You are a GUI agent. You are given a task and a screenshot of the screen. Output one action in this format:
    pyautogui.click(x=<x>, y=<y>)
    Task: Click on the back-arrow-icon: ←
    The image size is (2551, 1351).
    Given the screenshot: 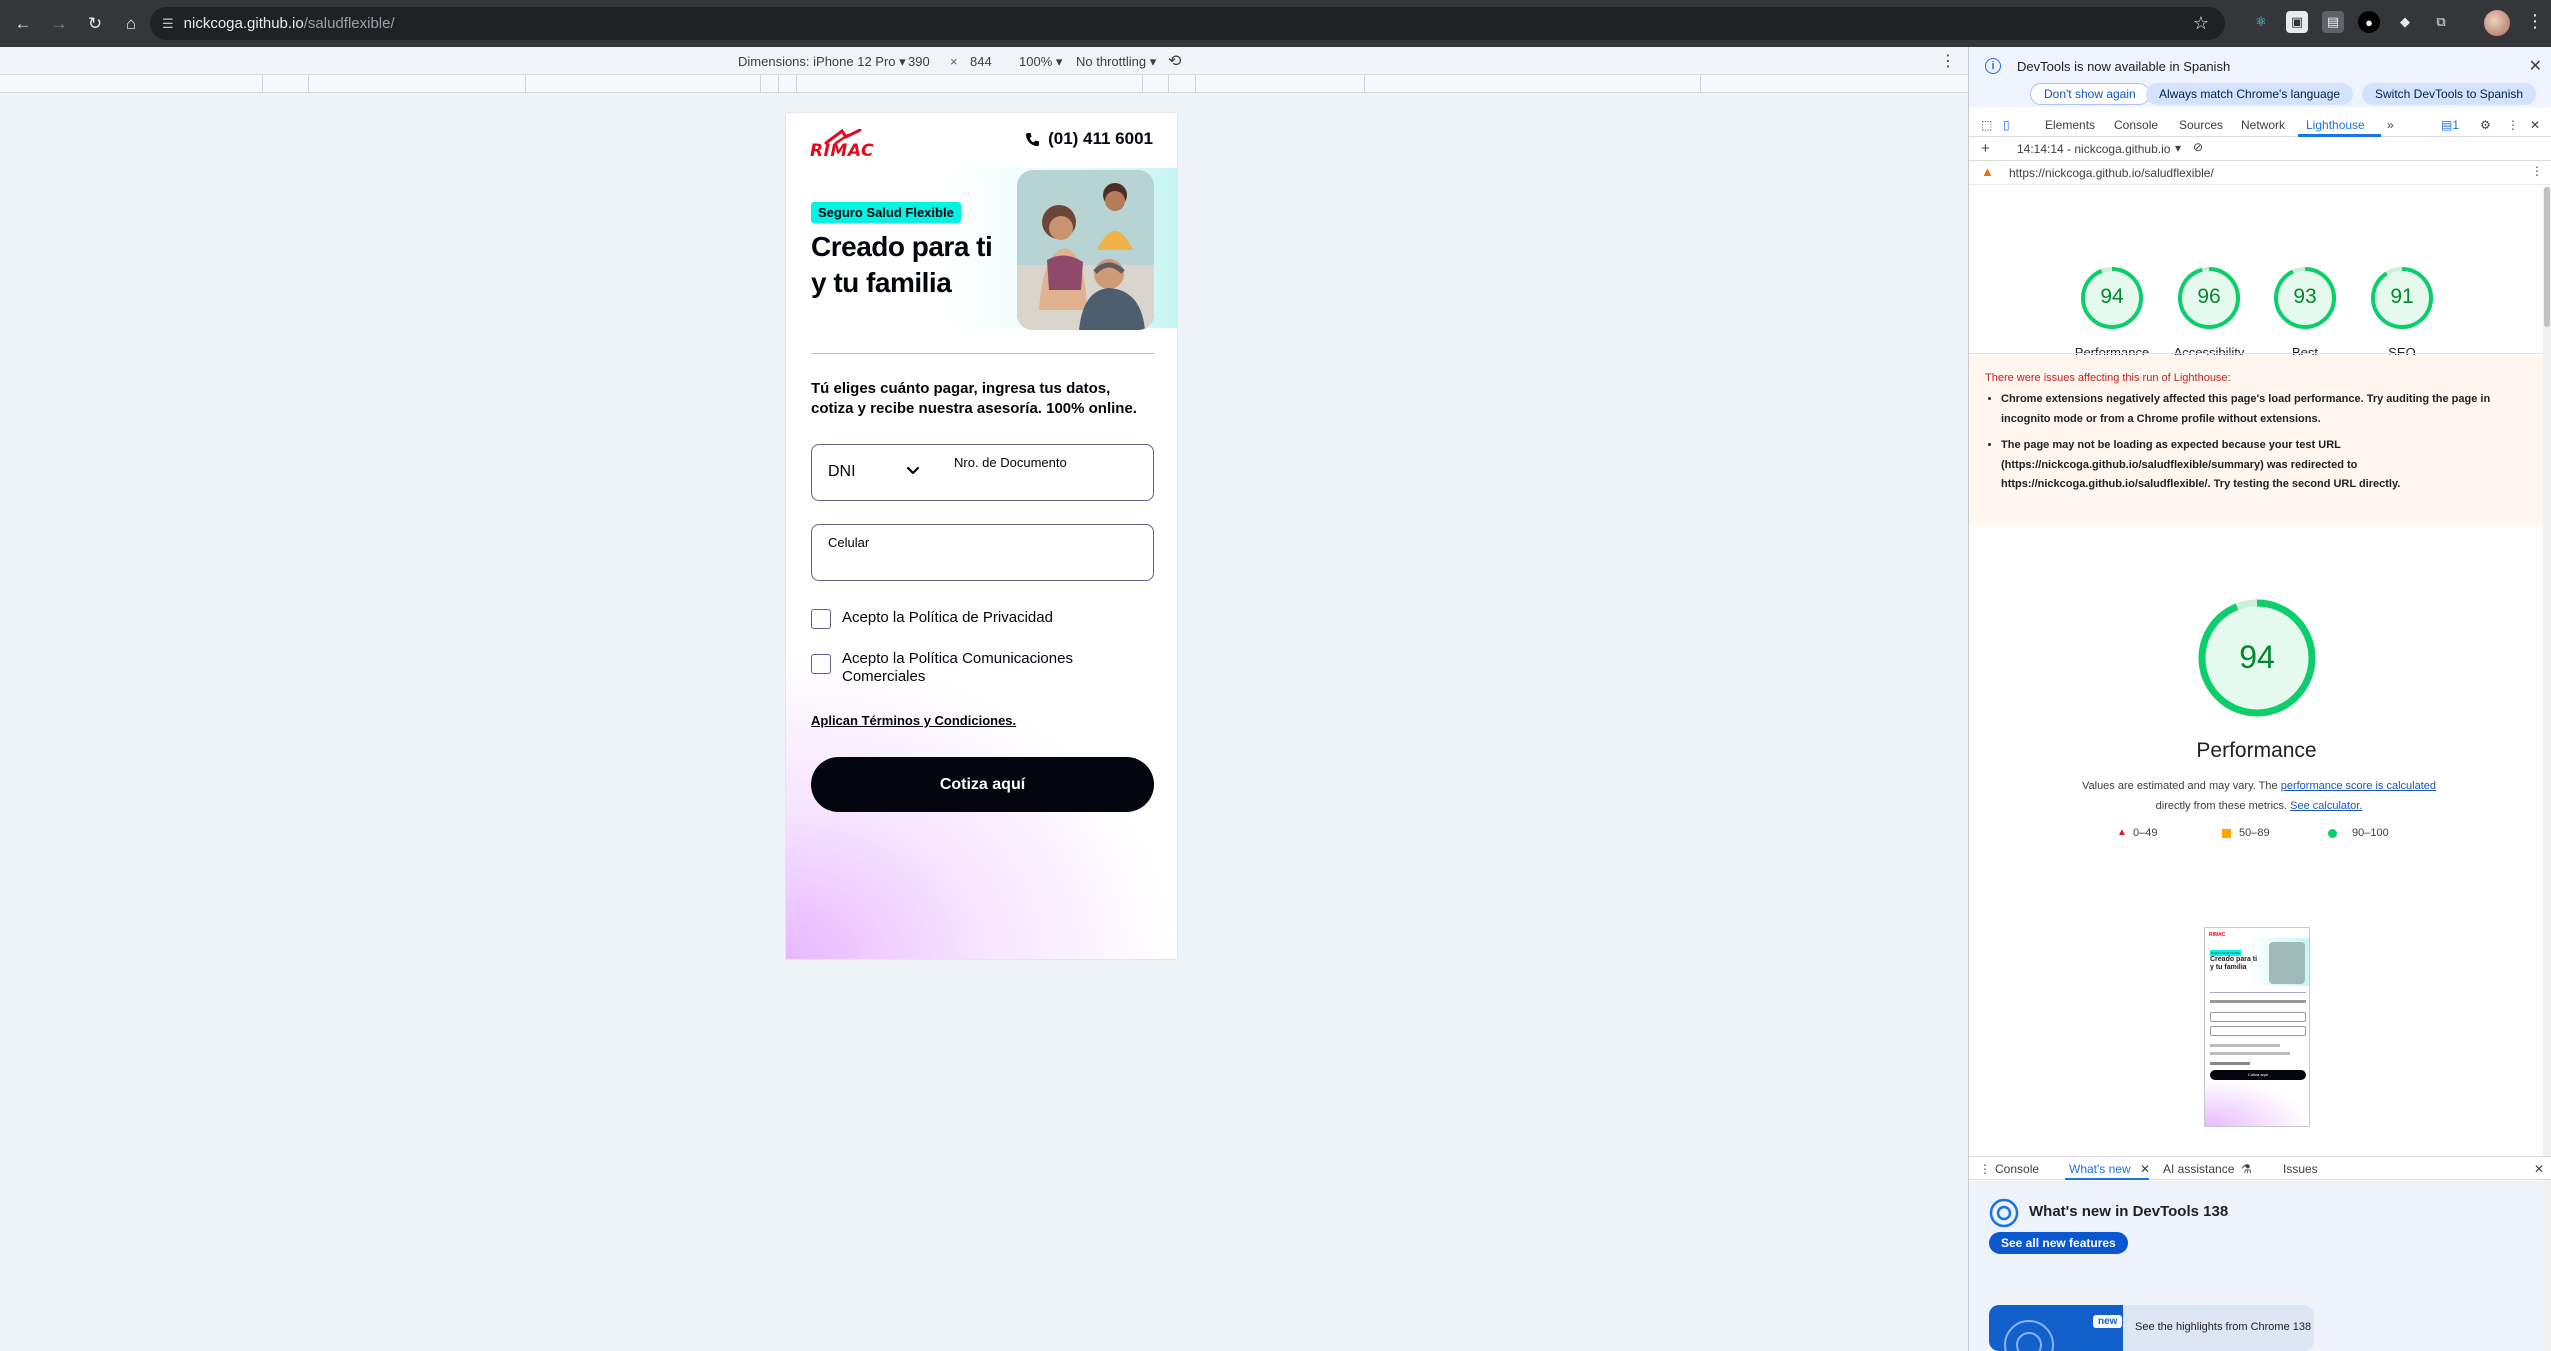 What is the action you would take?
    pyautogui.click(x=23, y=24)
    